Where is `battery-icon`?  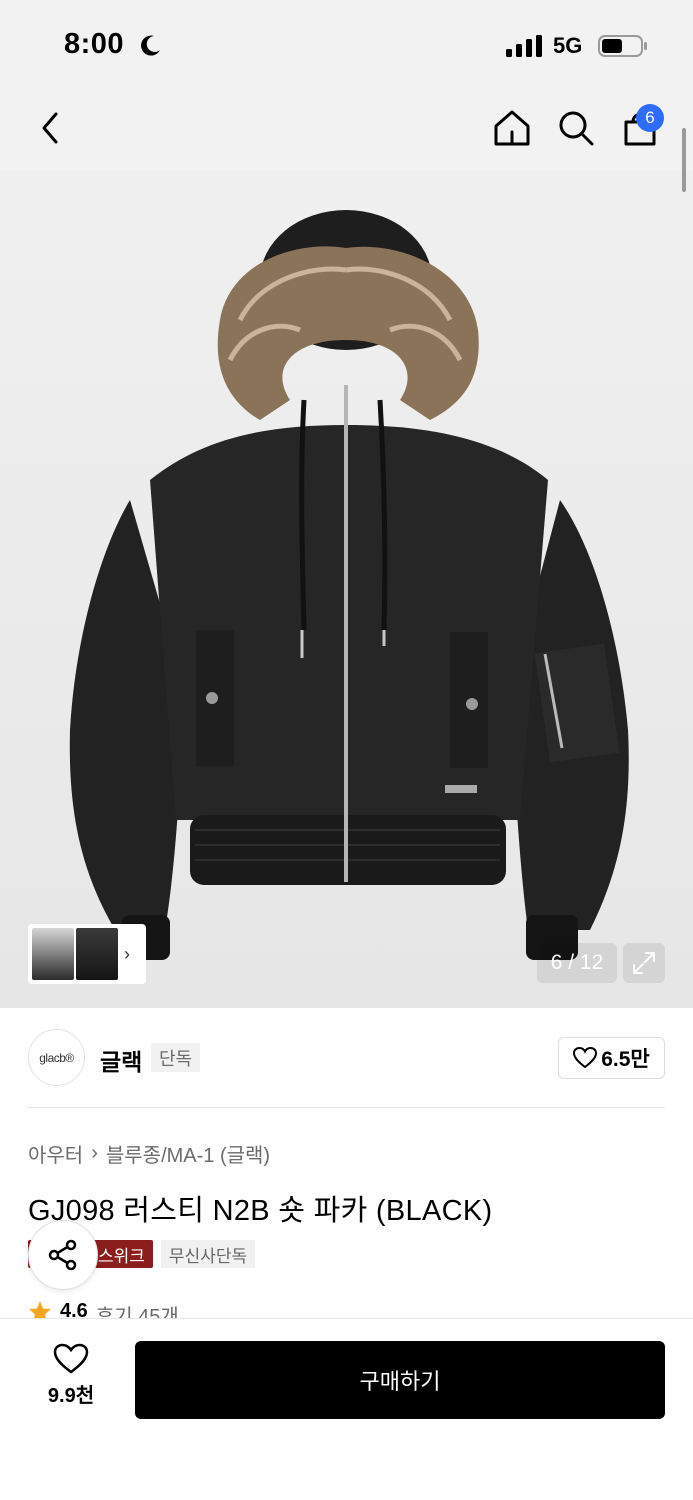
battery-icon is located at coordinates (622, 46).